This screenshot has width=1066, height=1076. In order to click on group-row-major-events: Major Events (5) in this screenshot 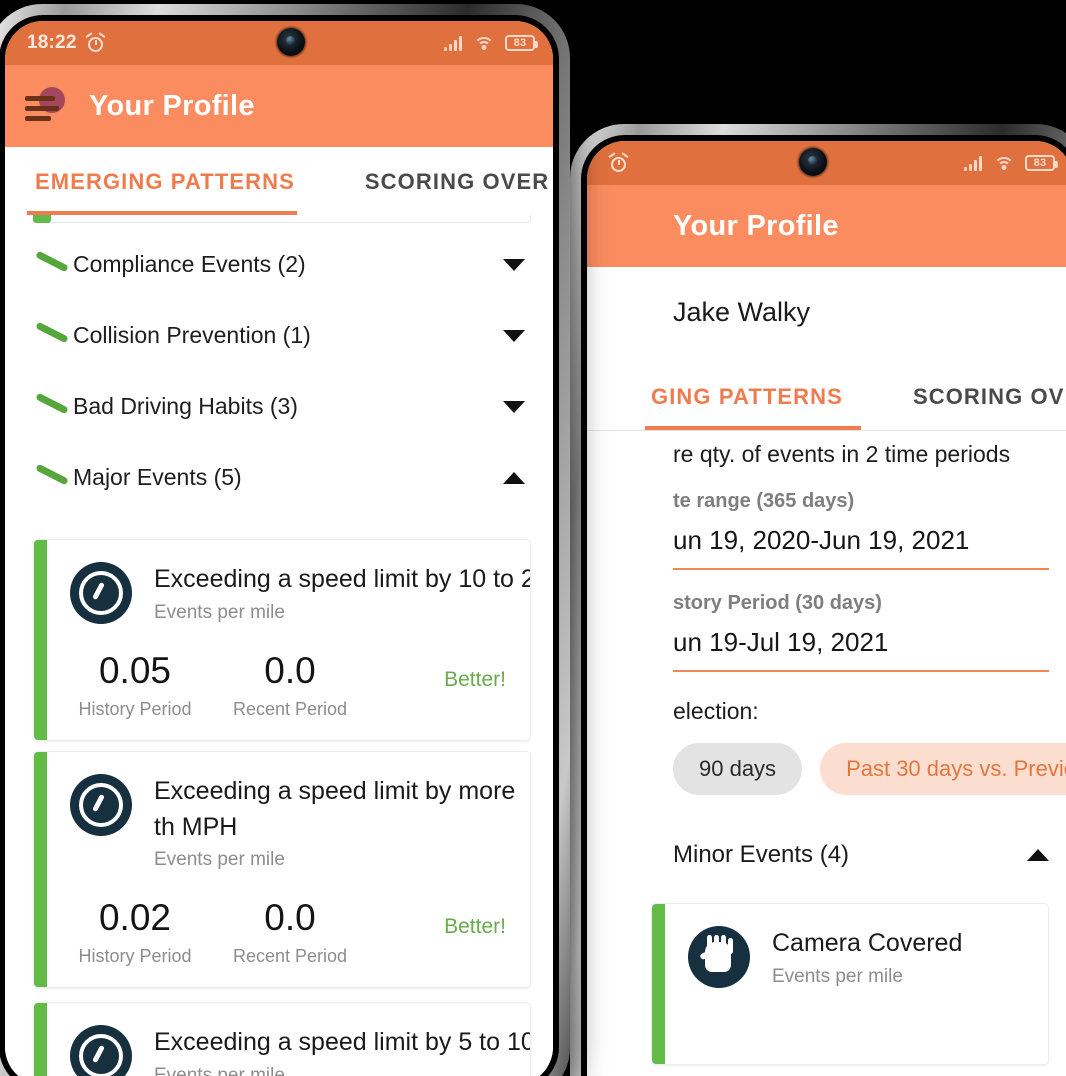, I will do `click(279, 477)`.